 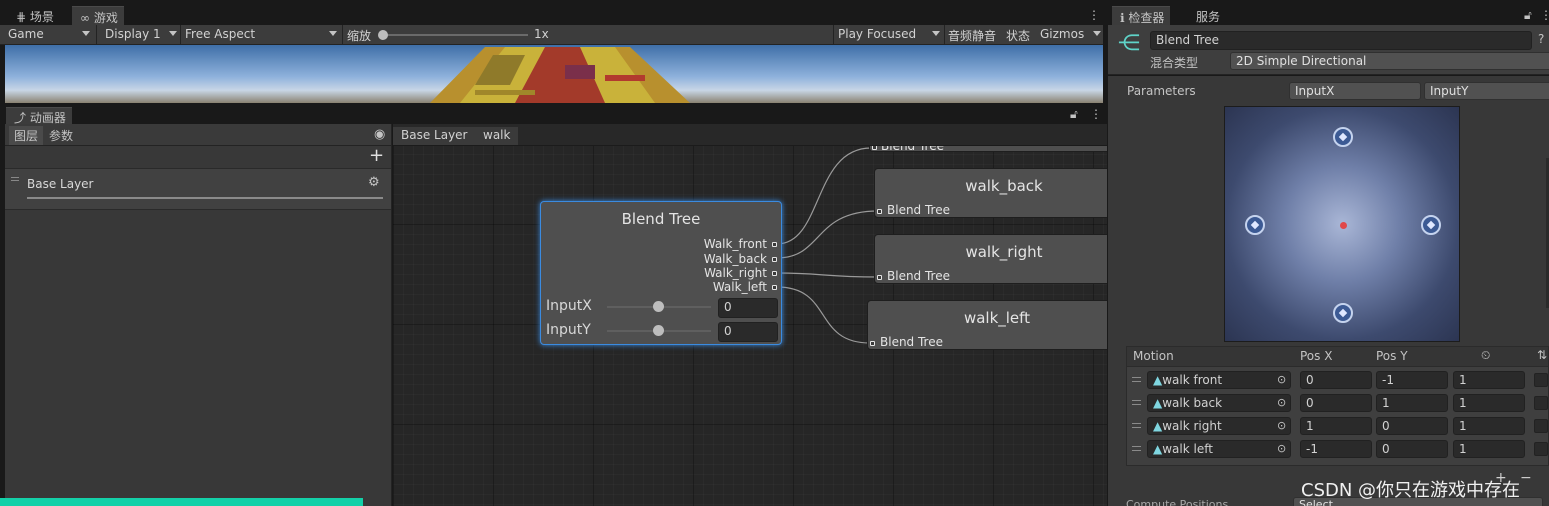 What do you see at coordinates (98, 15) in the screenshot?
I see `tab-game: ∞ 游戏` at bounding box center [98, 15].